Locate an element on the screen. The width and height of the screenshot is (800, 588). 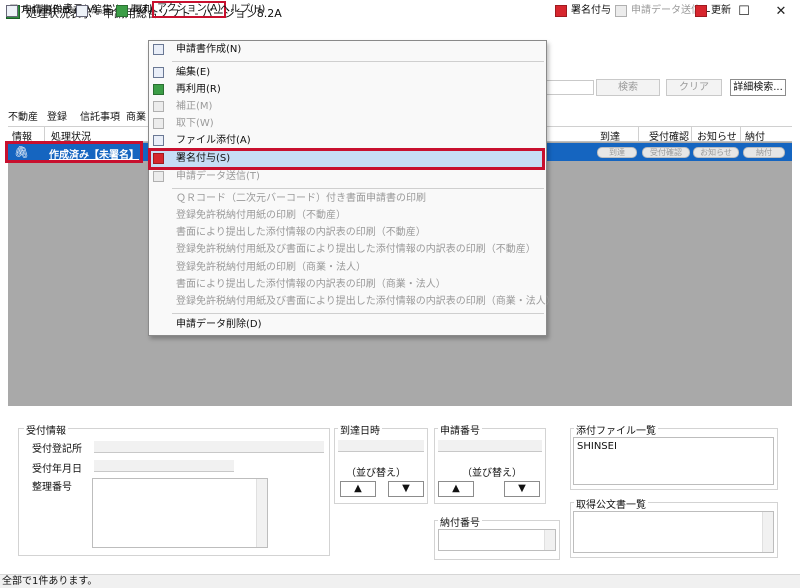
menu-item-edit: 編集(E) is located at coordinates (193, 73).